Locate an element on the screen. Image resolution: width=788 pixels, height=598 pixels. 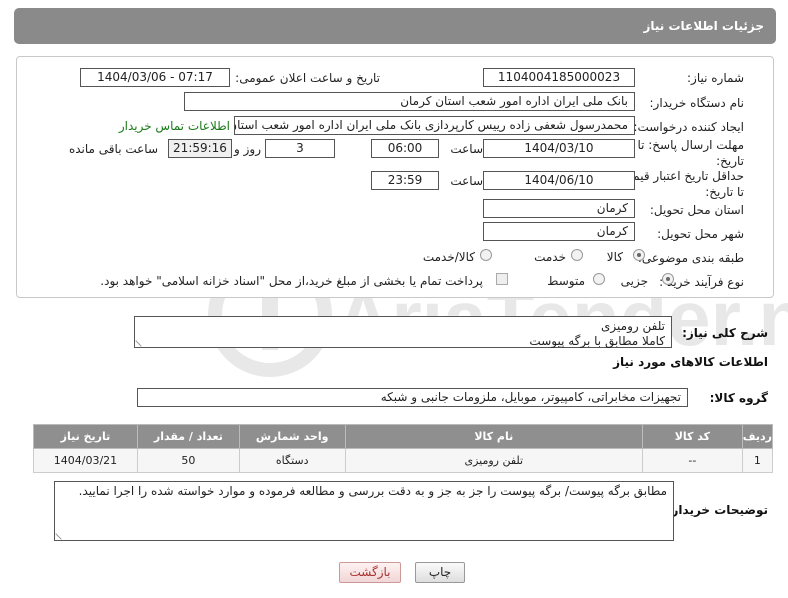
page-title: جزئیات اطلاعات نیاز is located at coordinates (703, 26).